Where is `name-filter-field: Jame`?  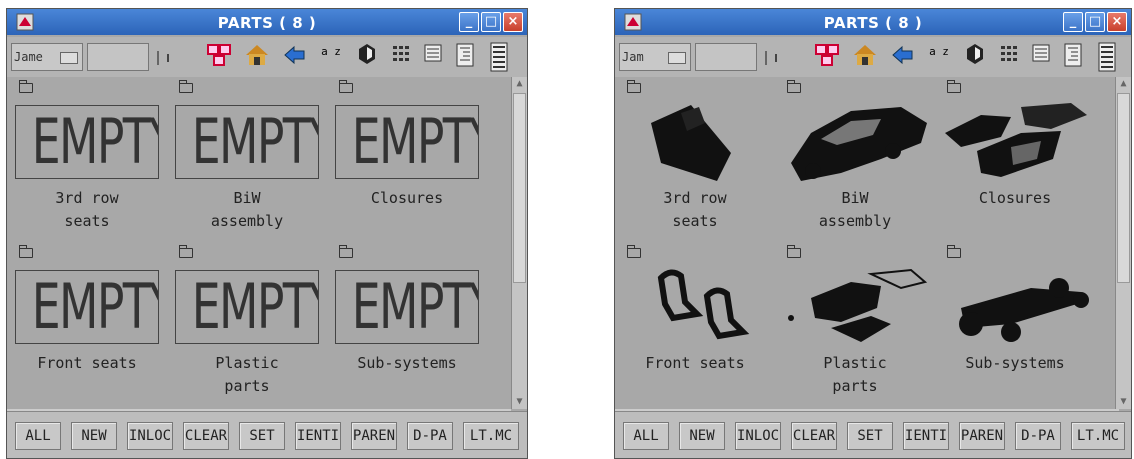 name-filter-field: Jame is located at coordinates (47, 57).